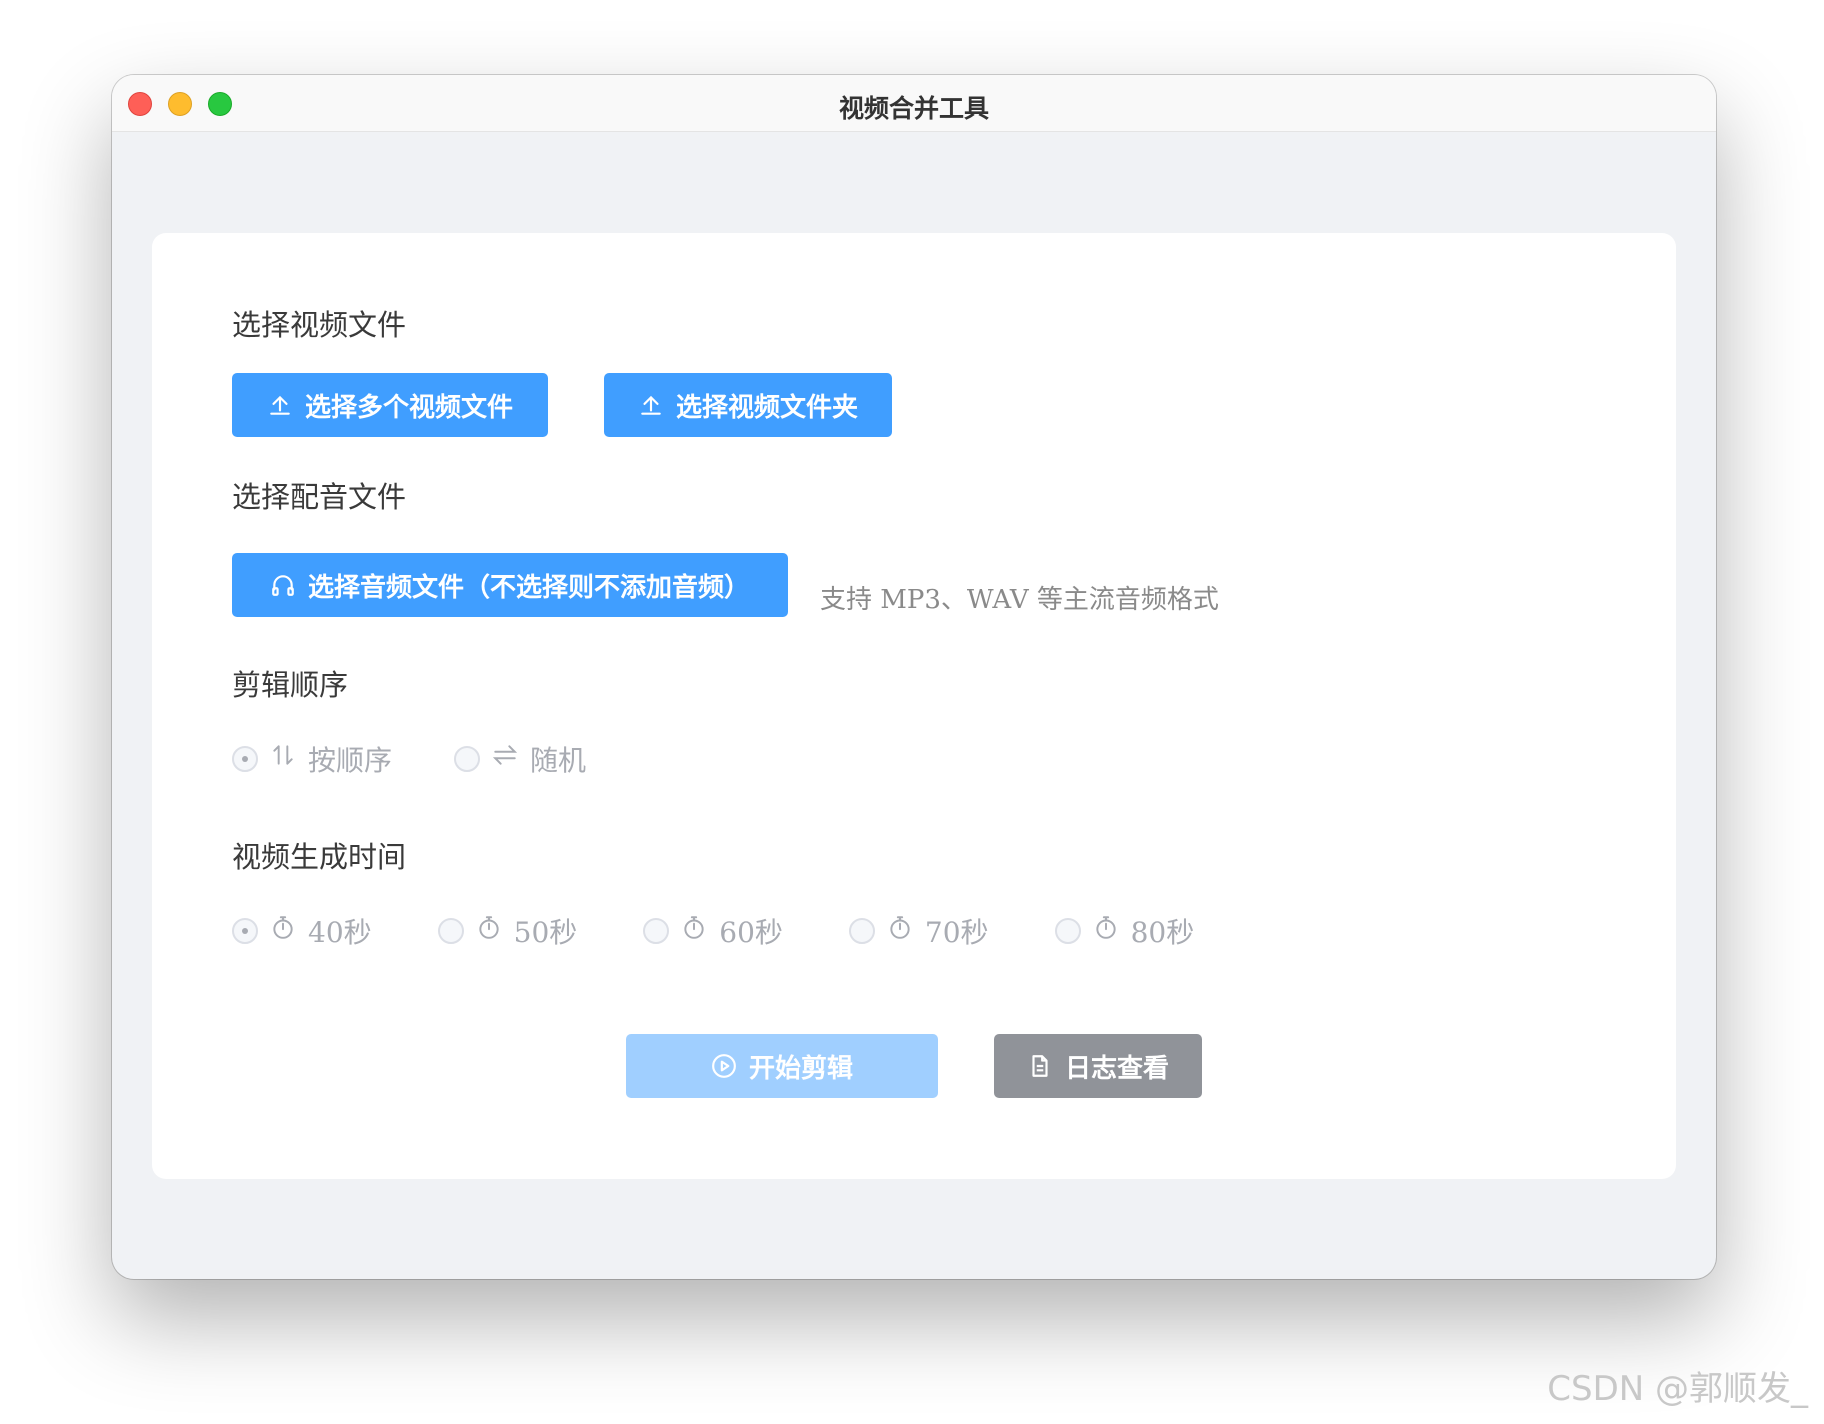  I want to click on duration-option-60: 60秒, so click(713, 931).